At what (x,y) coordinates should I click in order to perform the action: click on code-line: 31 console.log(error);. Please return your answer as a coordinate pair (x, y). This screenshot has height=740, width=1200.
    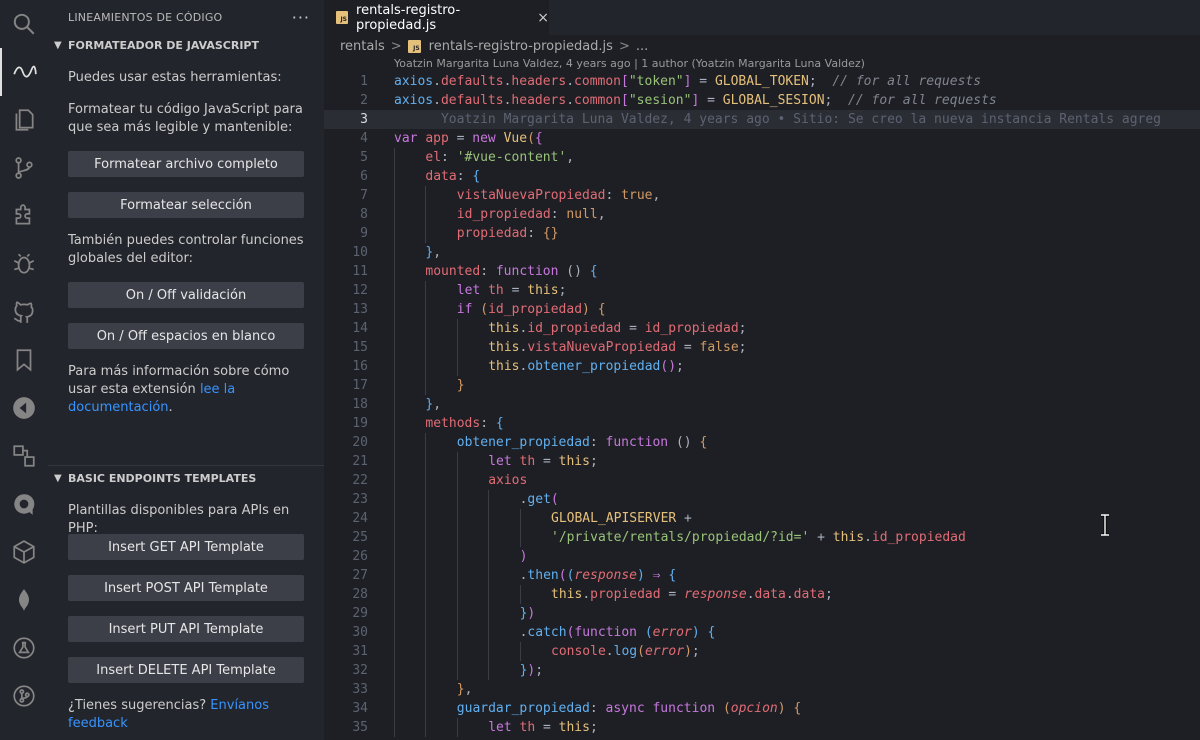
    Looking at the image, I should click on (762, 651).